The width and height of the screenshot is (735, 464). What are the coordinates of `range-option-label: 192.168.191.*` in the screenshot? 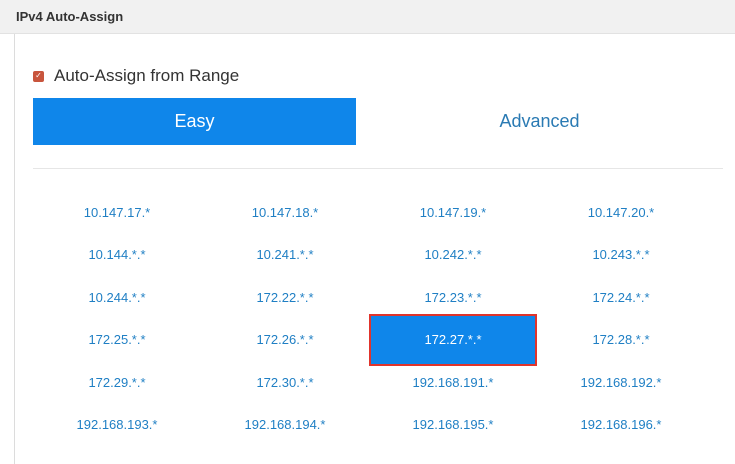 It's located at (453, 382).